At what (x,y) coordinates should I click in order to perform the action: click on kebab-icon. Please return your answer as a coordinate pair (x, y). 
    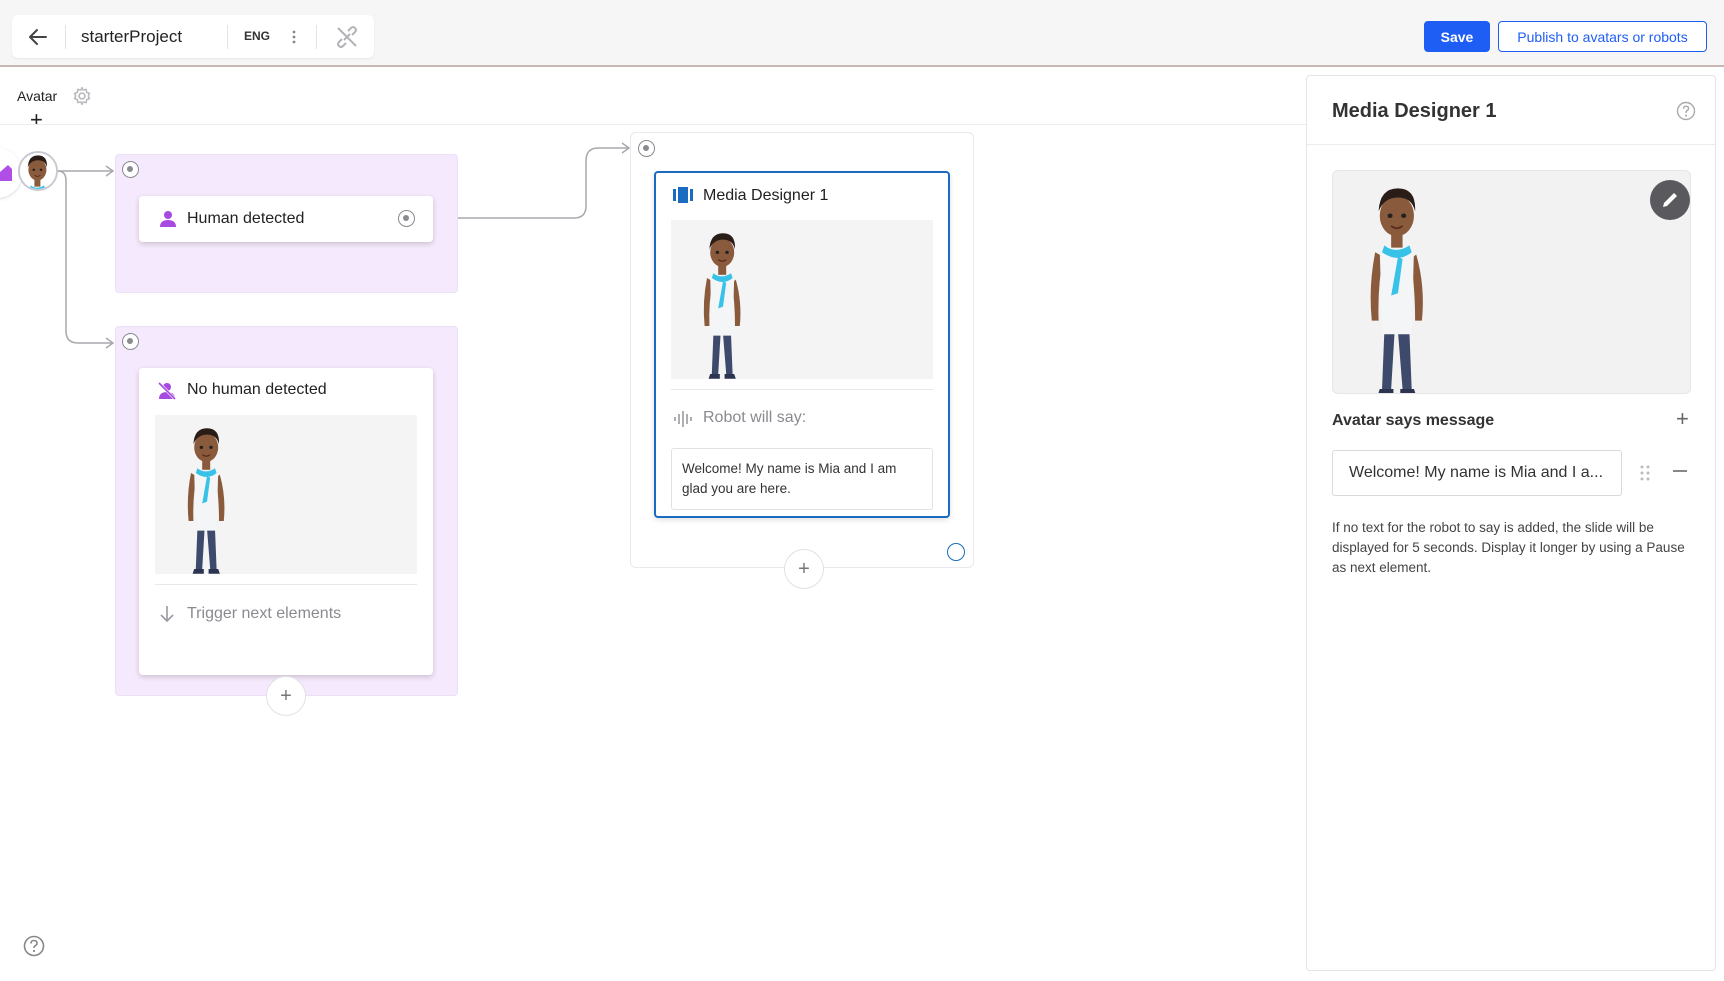
    Looking at the image, I should click on (294, 37).